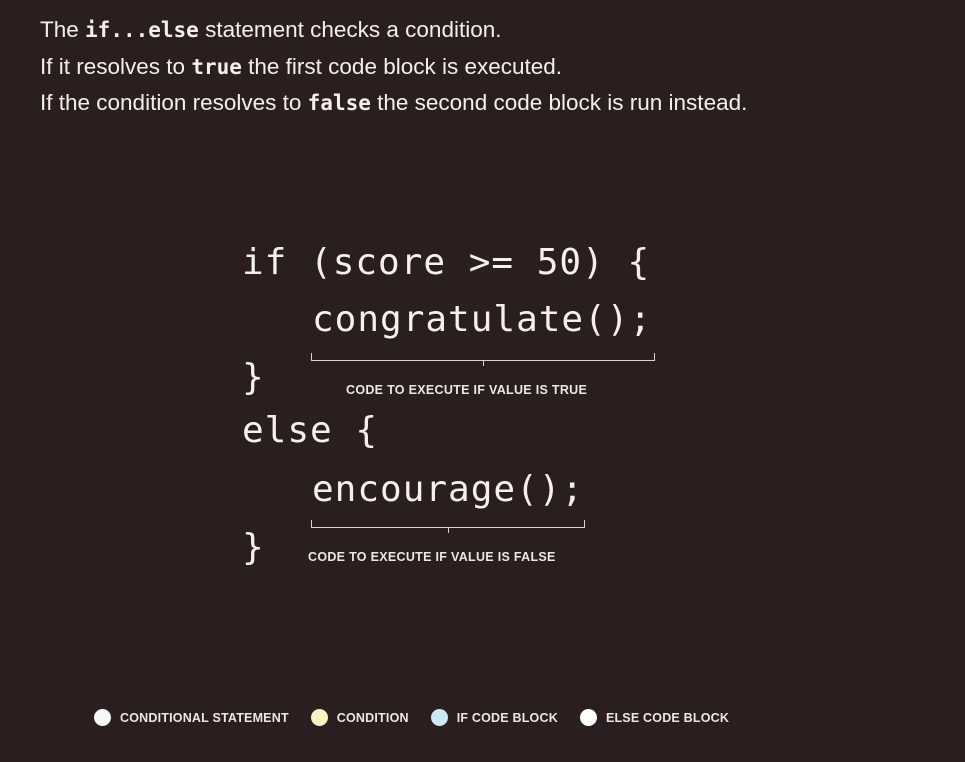 The height and width of the screenshot is (762, 965). I want to click on code-line-close-brace-2: }, so click(253, 547).